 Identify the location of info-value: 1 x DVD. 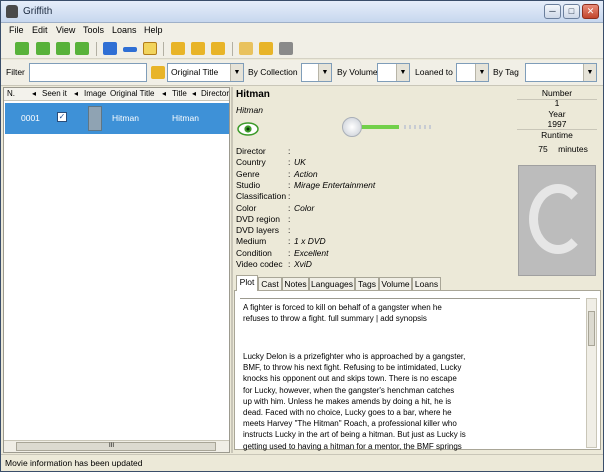
(310, 241).